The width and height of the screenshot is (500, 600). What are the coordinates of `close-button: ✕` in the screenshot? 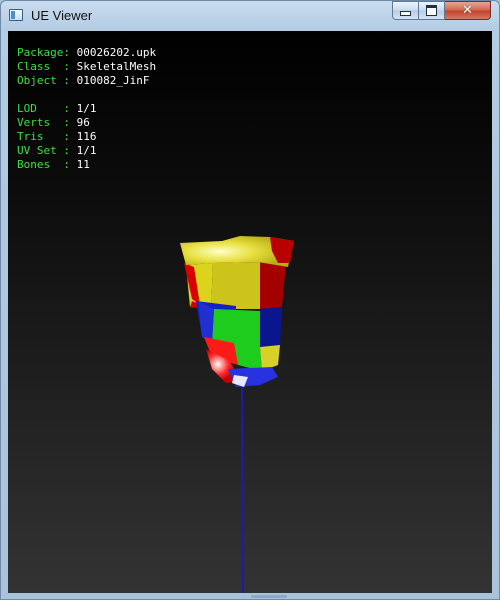 It's located at (468, 10).